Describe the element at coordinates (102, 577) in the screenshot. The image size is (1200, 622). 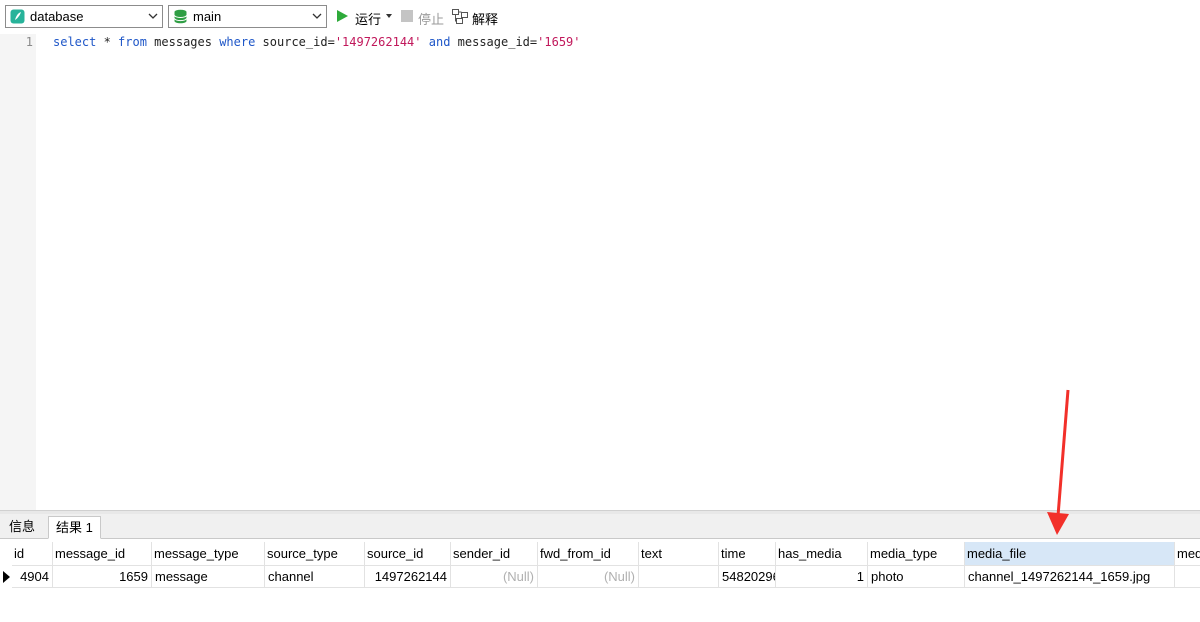
I see `table-cell-message-id: 1659` at that location.